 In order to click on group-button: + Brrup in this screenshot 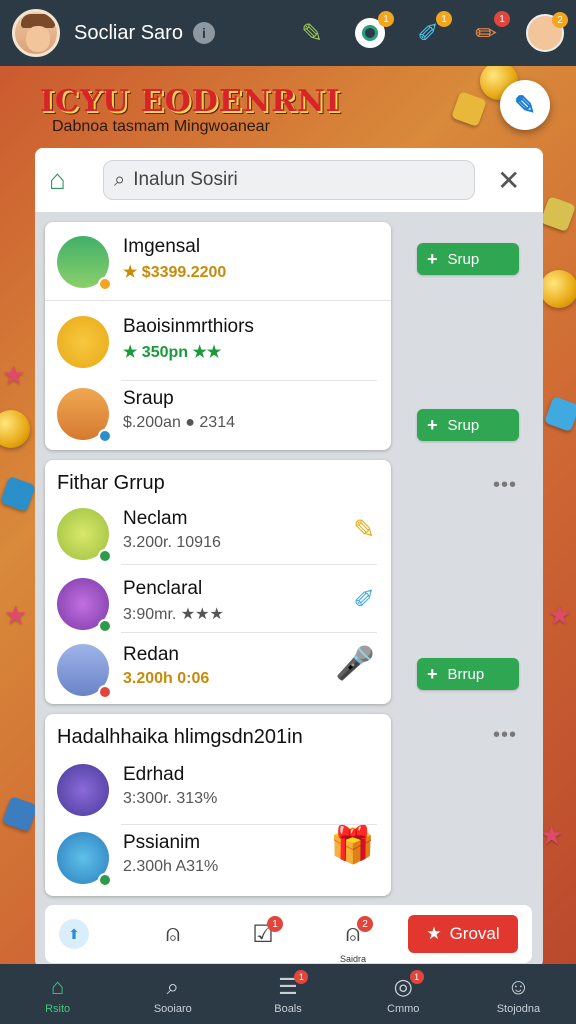, I will do `click(468, 674)`.